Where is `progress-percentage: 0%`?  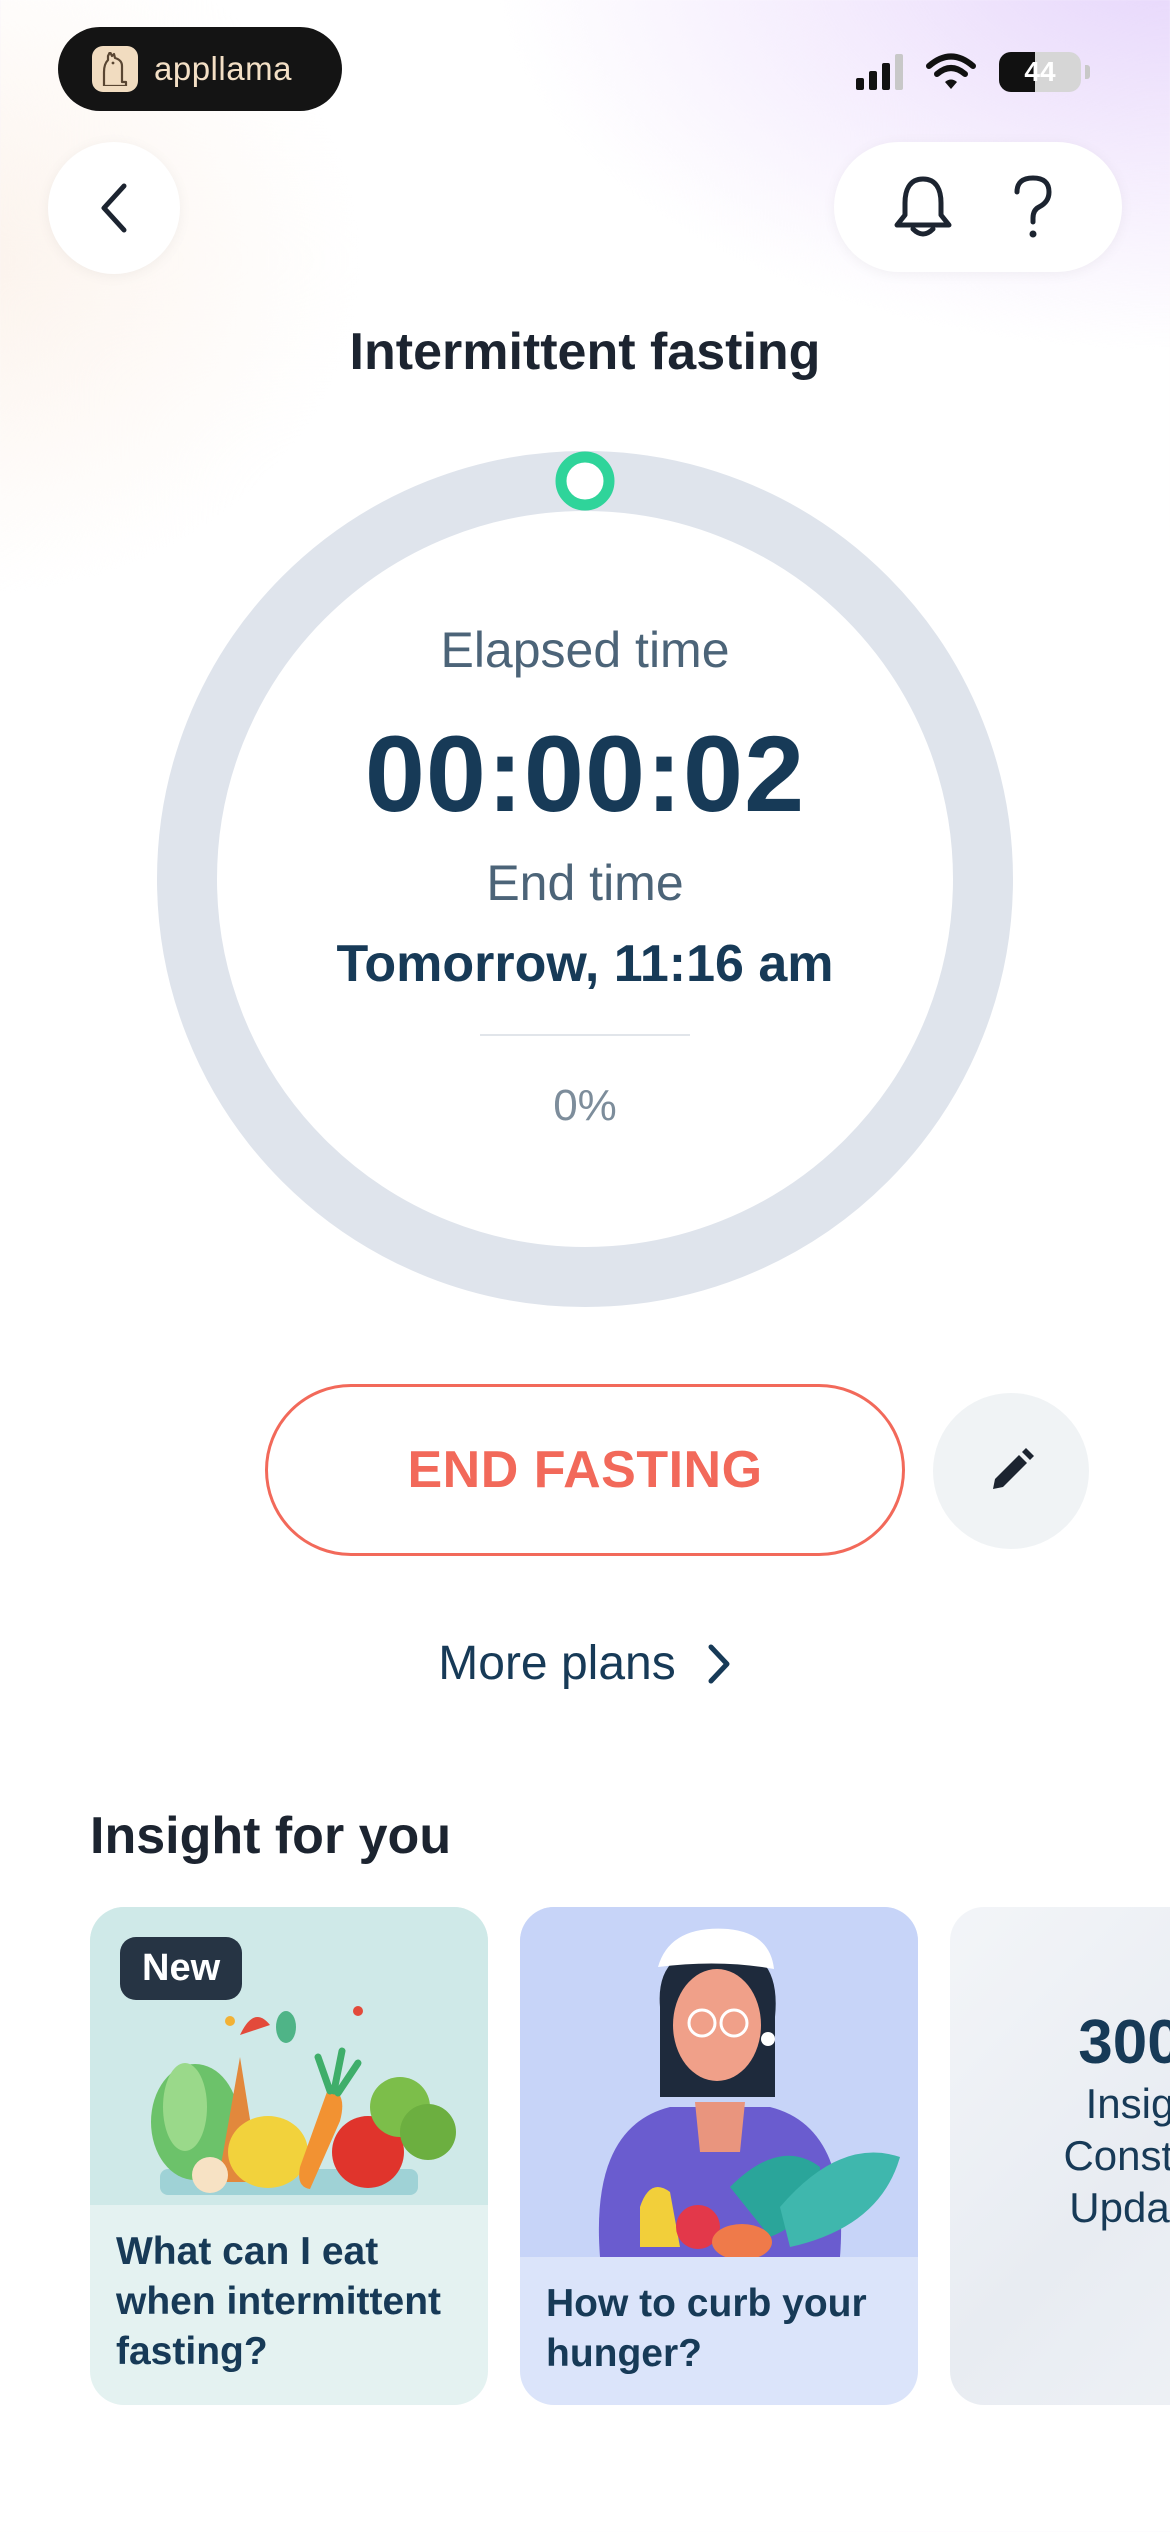
progress-percentage: 0% is located at coordinates (585, 1105).